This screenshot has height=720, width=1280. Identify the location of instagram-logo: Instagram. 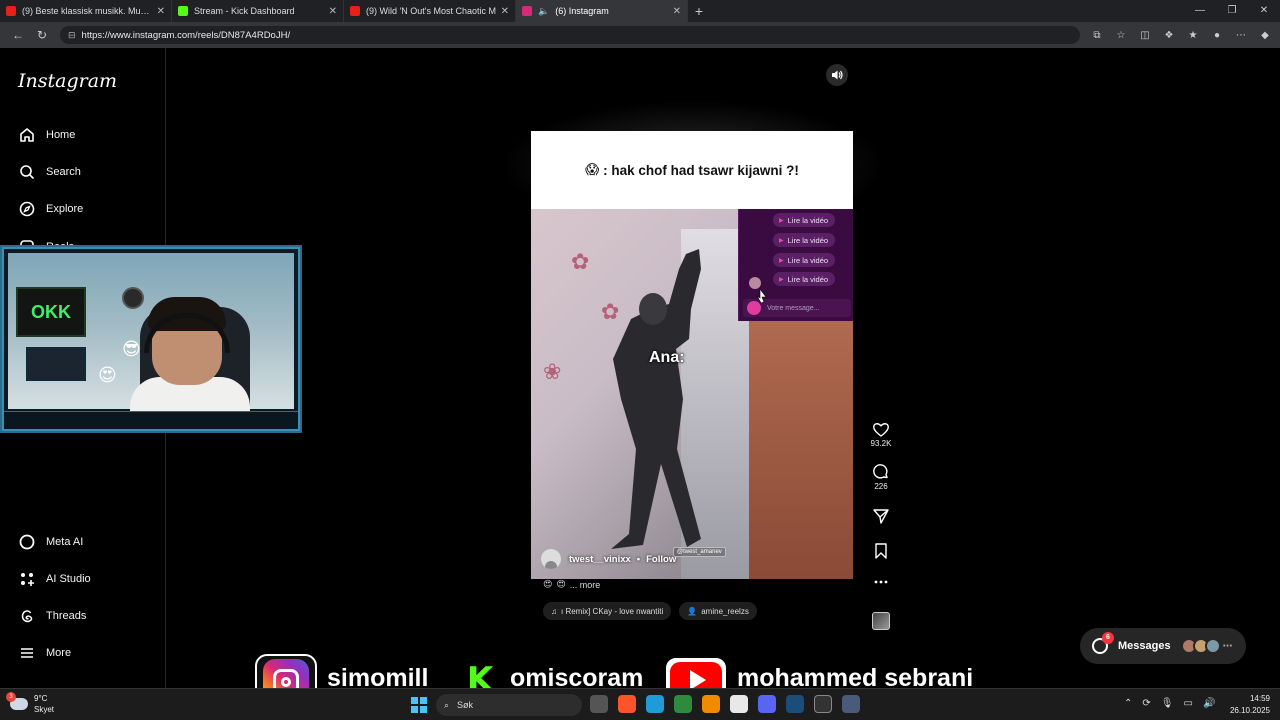
(67, 81).